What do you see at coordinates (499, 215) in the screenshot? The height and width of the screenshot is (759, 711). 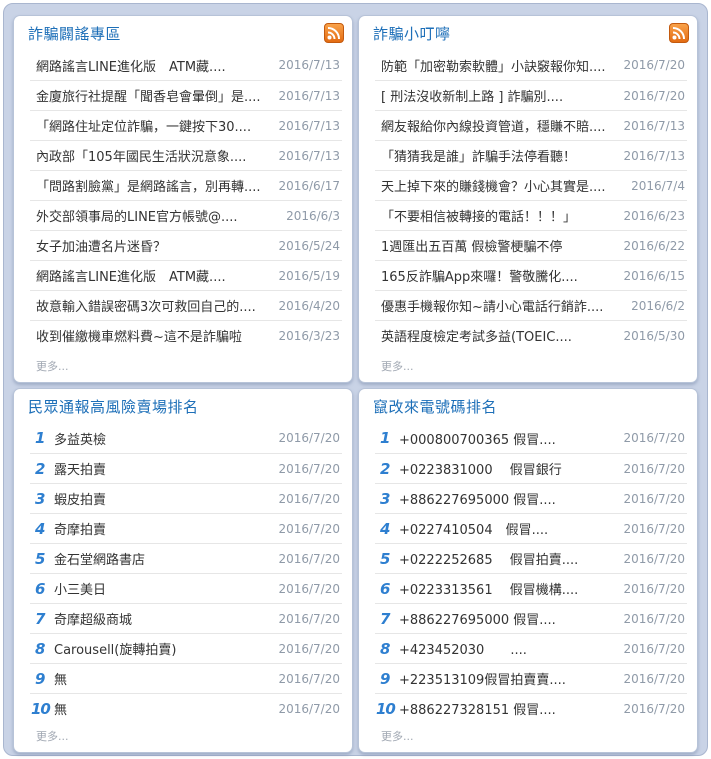 I see `article-link: 「不要相信被轉接的電話！！！」` at bounding box center [499, 215].